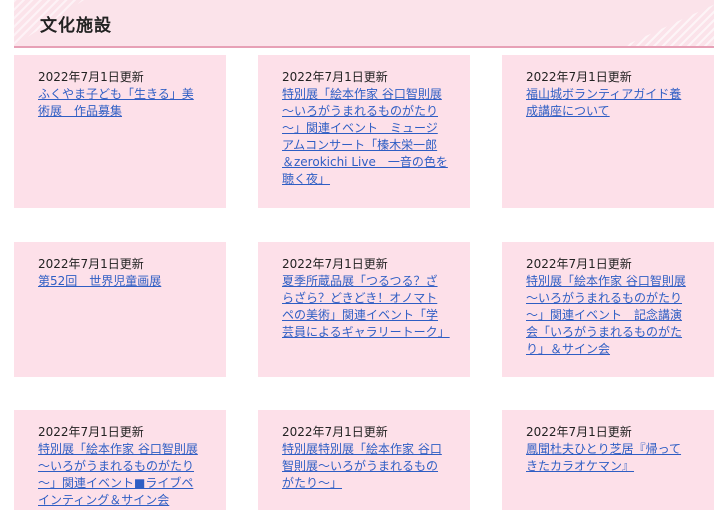 This screenshot has height=510, width=725. What do you see at coordinates (120, 309) in the screenshot?
I see `news-card: 2022年7月1日更新 第52回 世界児童画展` at bounding box center [120, 309].